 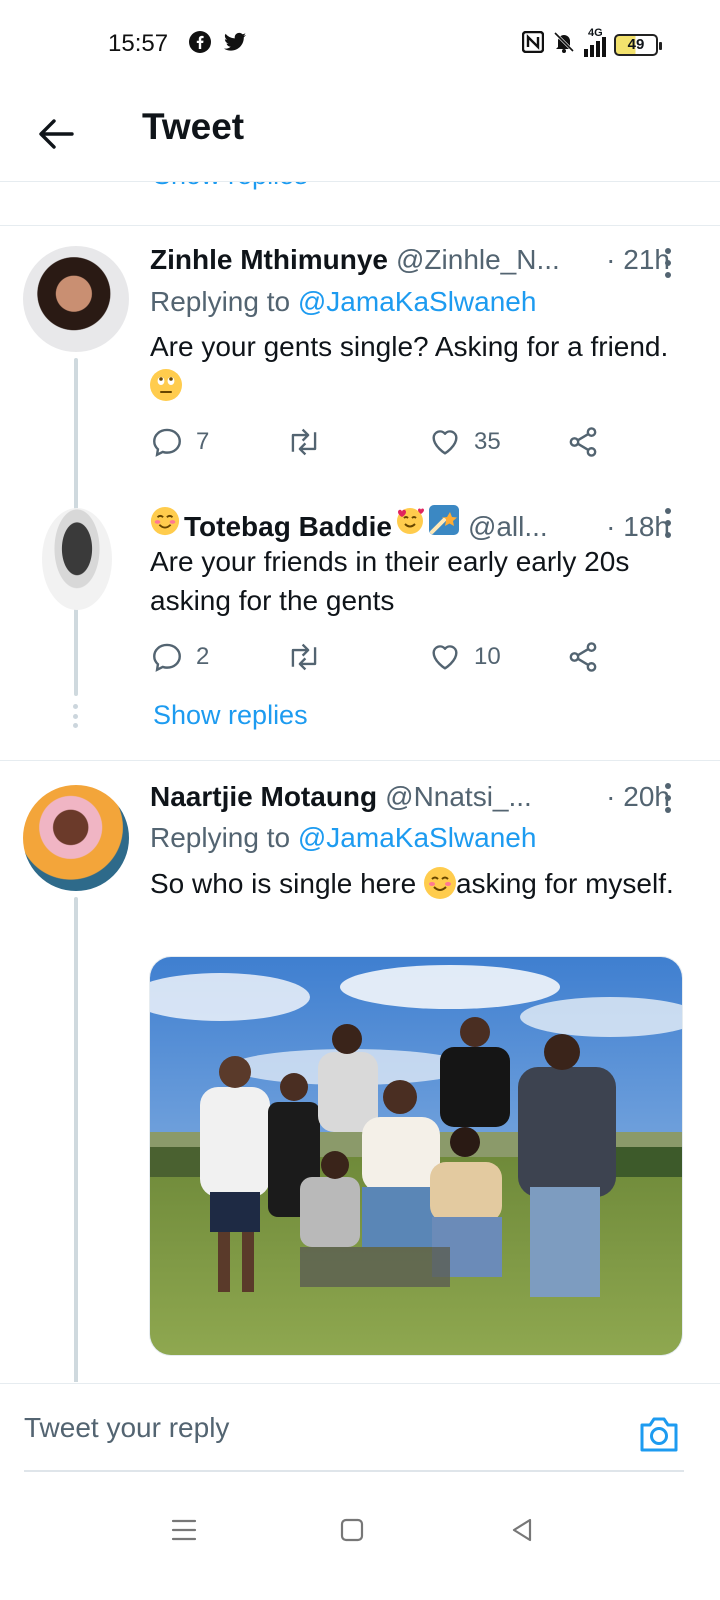 What do you see at coordinates (166, 385) in the screenshot?
I see `rolling-eyes-emoji-icon` at bounding box center [166, 385].